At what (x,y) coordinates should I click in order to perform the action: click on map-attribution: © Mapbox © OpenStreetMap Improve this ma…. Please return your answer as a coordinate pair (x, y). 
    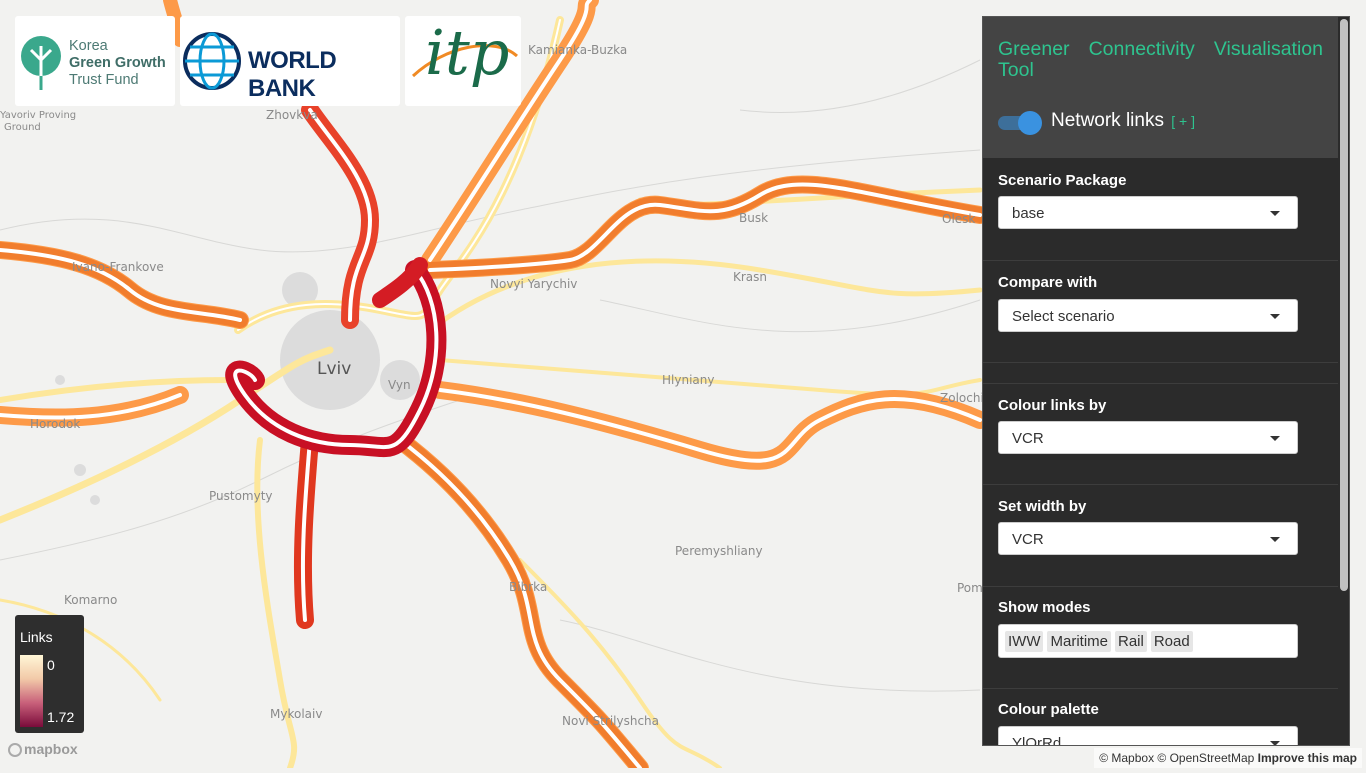
    Looking at the image, I should click on (1228, 758).